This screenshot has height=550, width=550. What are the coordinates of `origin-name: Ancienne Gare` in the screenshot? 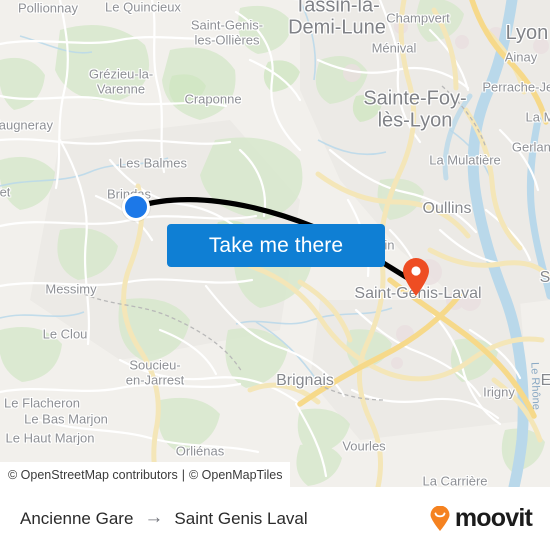 It's located at (77, 518).